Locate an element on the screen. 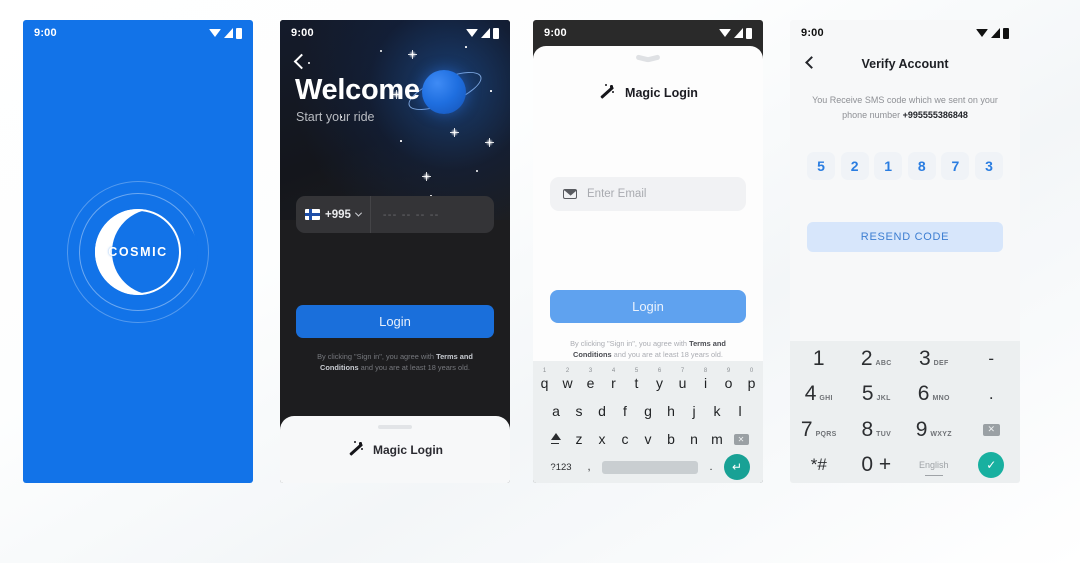 This screenshot has width=1080, height=563. key-q: 1q is located at coordinates (545, 379).